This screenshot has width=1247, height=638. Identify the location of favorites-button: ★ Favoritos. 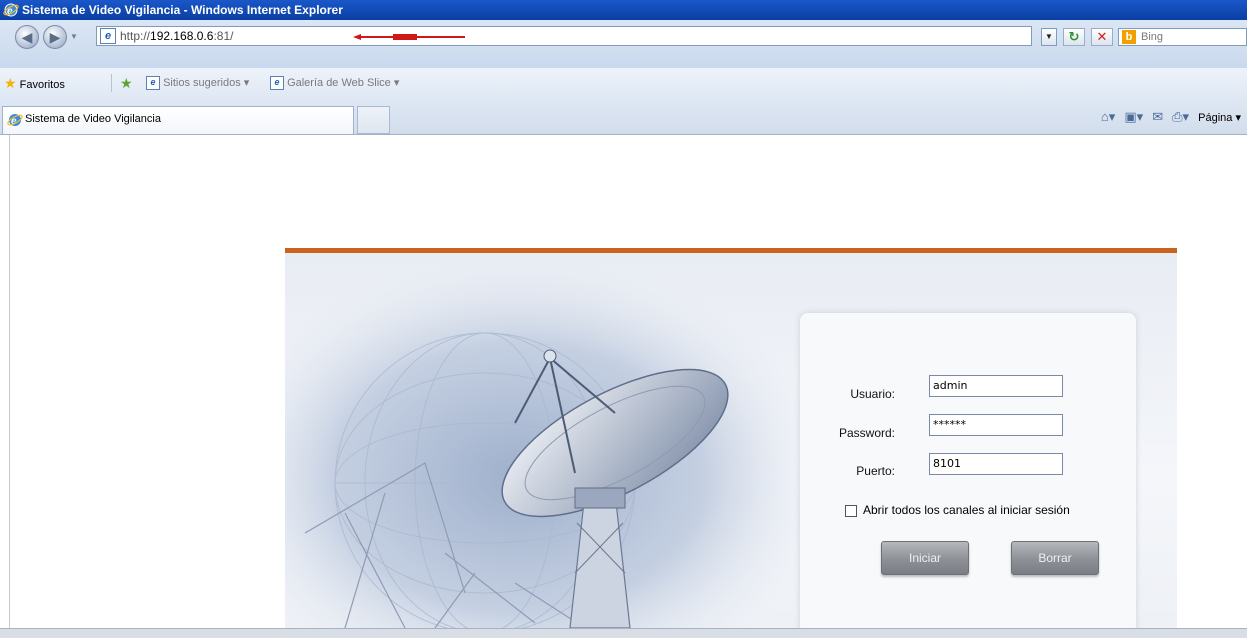
(34, 84).